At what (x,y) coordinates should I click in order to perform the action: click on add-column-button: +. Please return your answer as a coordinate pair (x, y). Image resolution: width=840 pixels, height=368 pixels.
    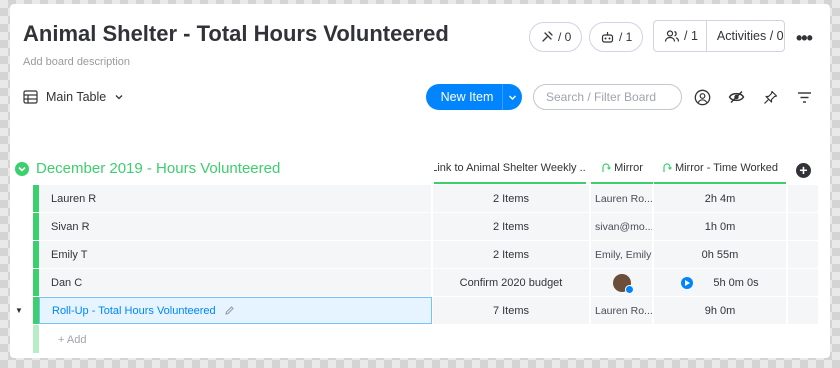
    Looking at the image, I should click on (803, 170).